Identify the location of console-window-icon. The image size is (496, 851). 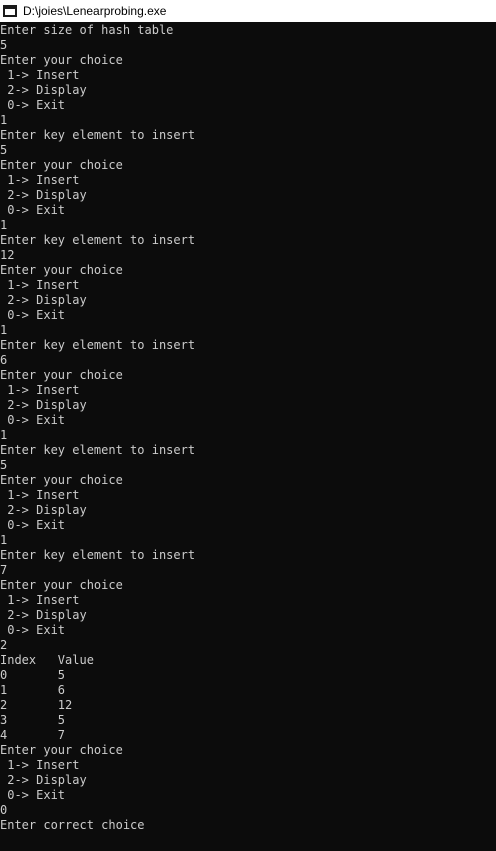
(10, 11).